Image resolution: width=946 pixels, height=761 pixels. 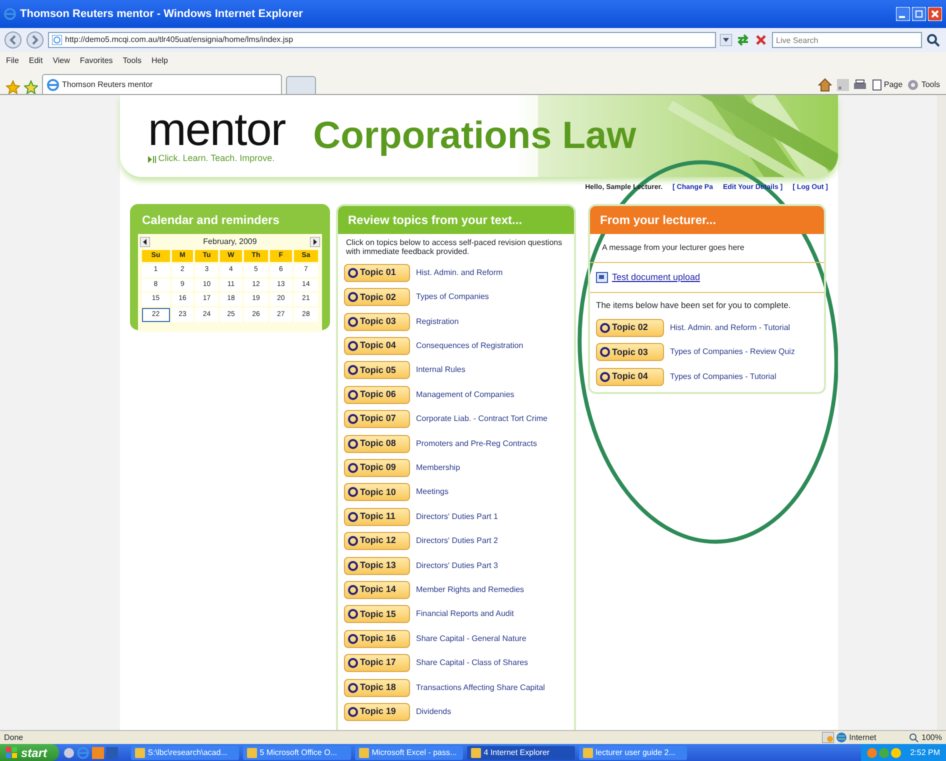 I want to click on topic-link: Corporate Liab. - Contract Tort Crime, so click(x=482, y=419).